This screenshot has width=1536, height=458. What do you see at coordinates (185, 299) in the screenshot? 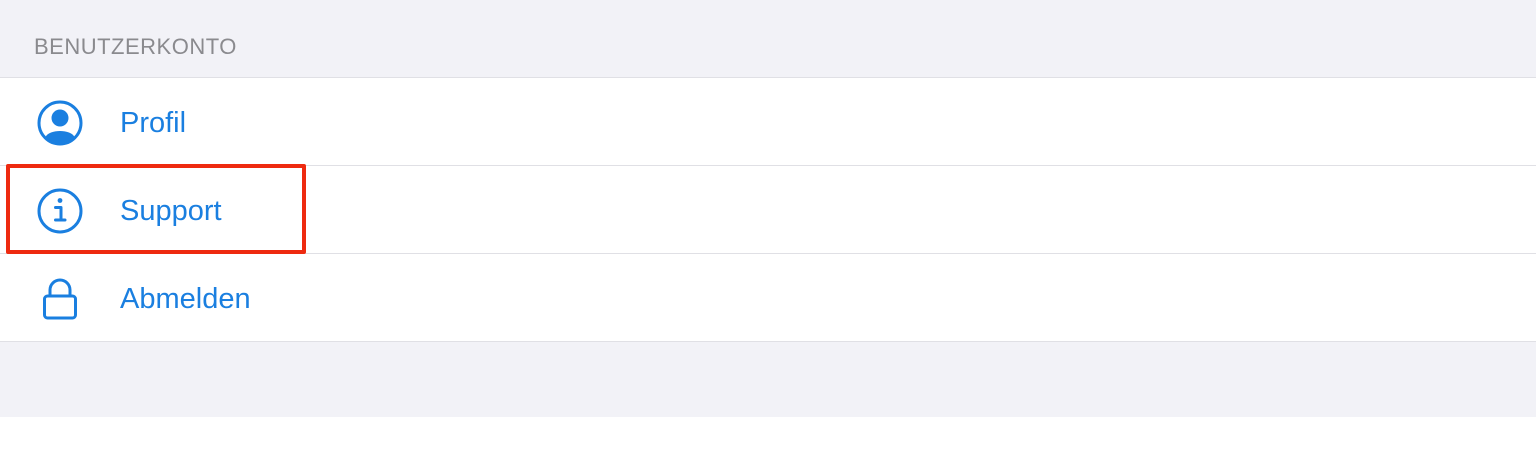
I see `list-item-label: Abmelden` at bounding box center [185, 299].